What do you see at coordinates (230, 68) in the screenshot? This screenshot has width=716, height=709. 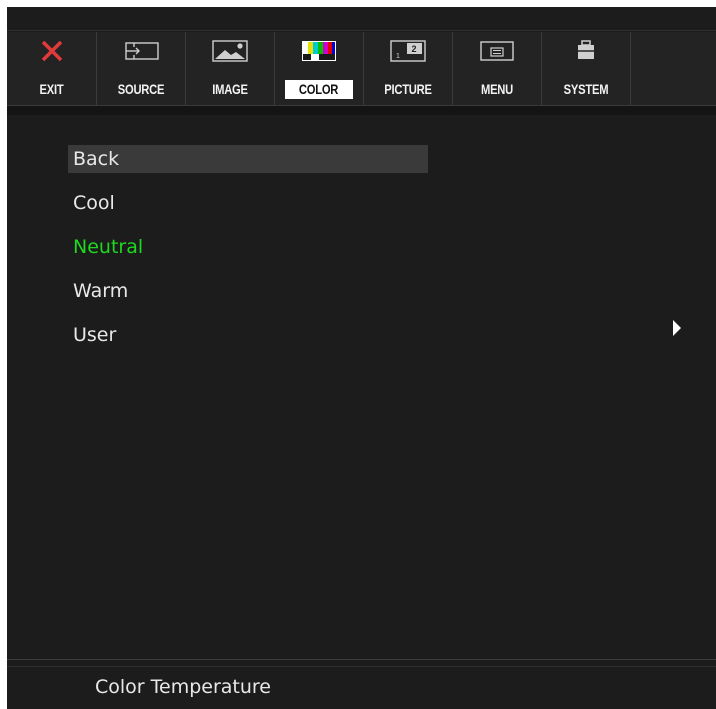 I see `tab-image: IMAGE` at bounding box center [230, 68].